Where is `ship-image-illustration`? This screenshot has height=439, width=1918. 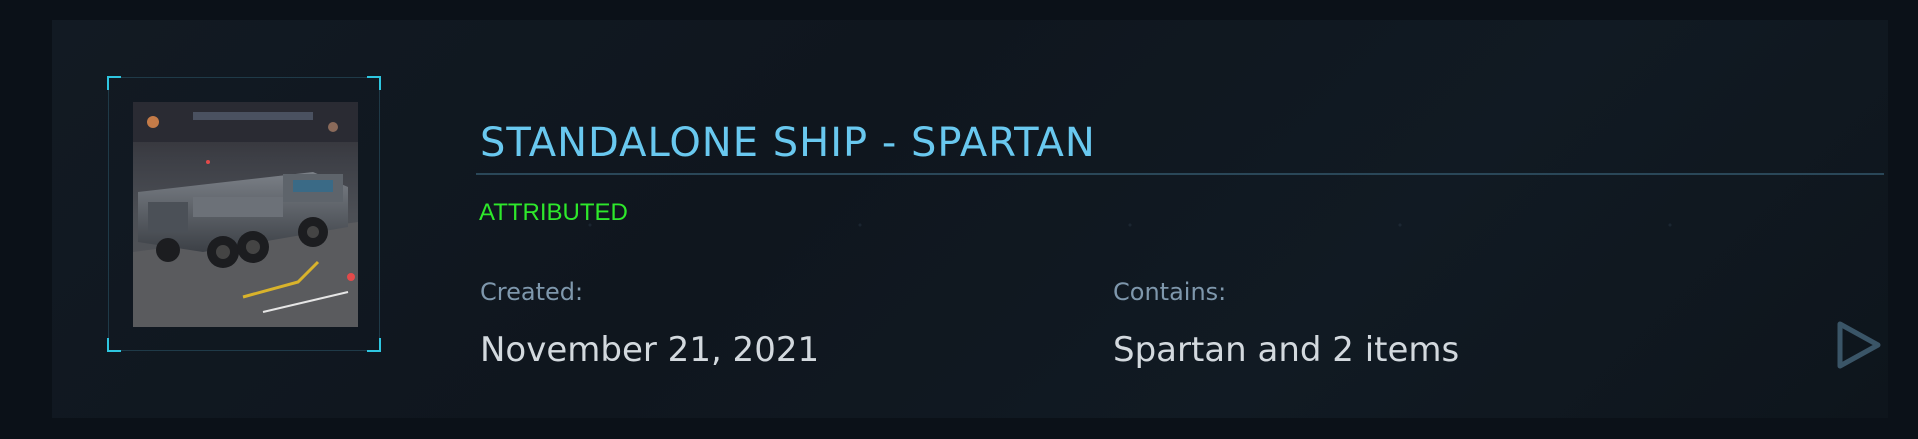
ship-image-illustration is located at coordinates (245, 214).